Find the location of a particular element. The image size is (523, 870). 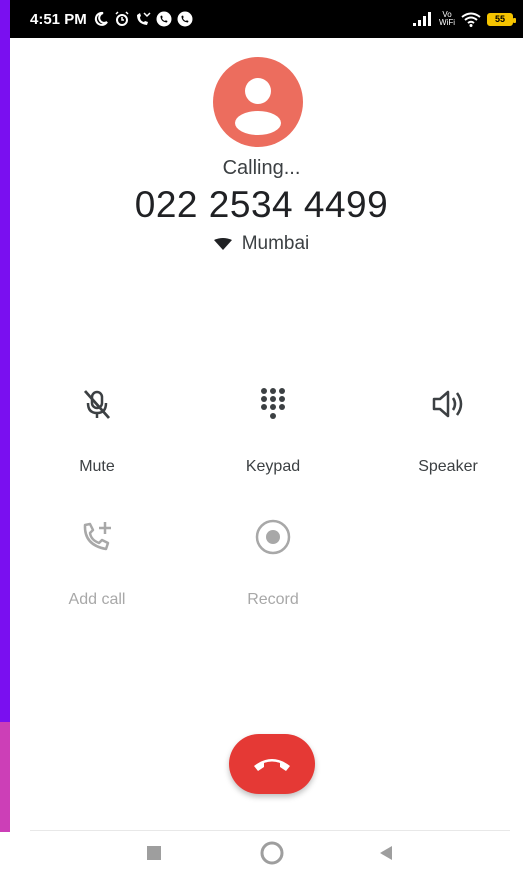

call-location: Mumbai is located at coordinates (261, 244).